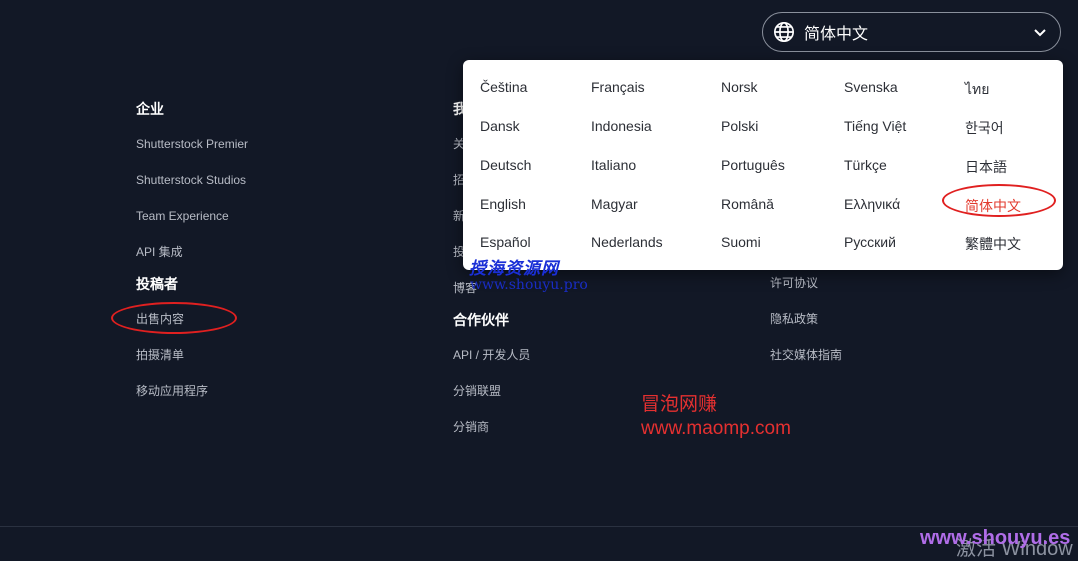  Describe the element at coordinates (741, 242) in the screenshot. I see `language-option: Suomi` at that location.